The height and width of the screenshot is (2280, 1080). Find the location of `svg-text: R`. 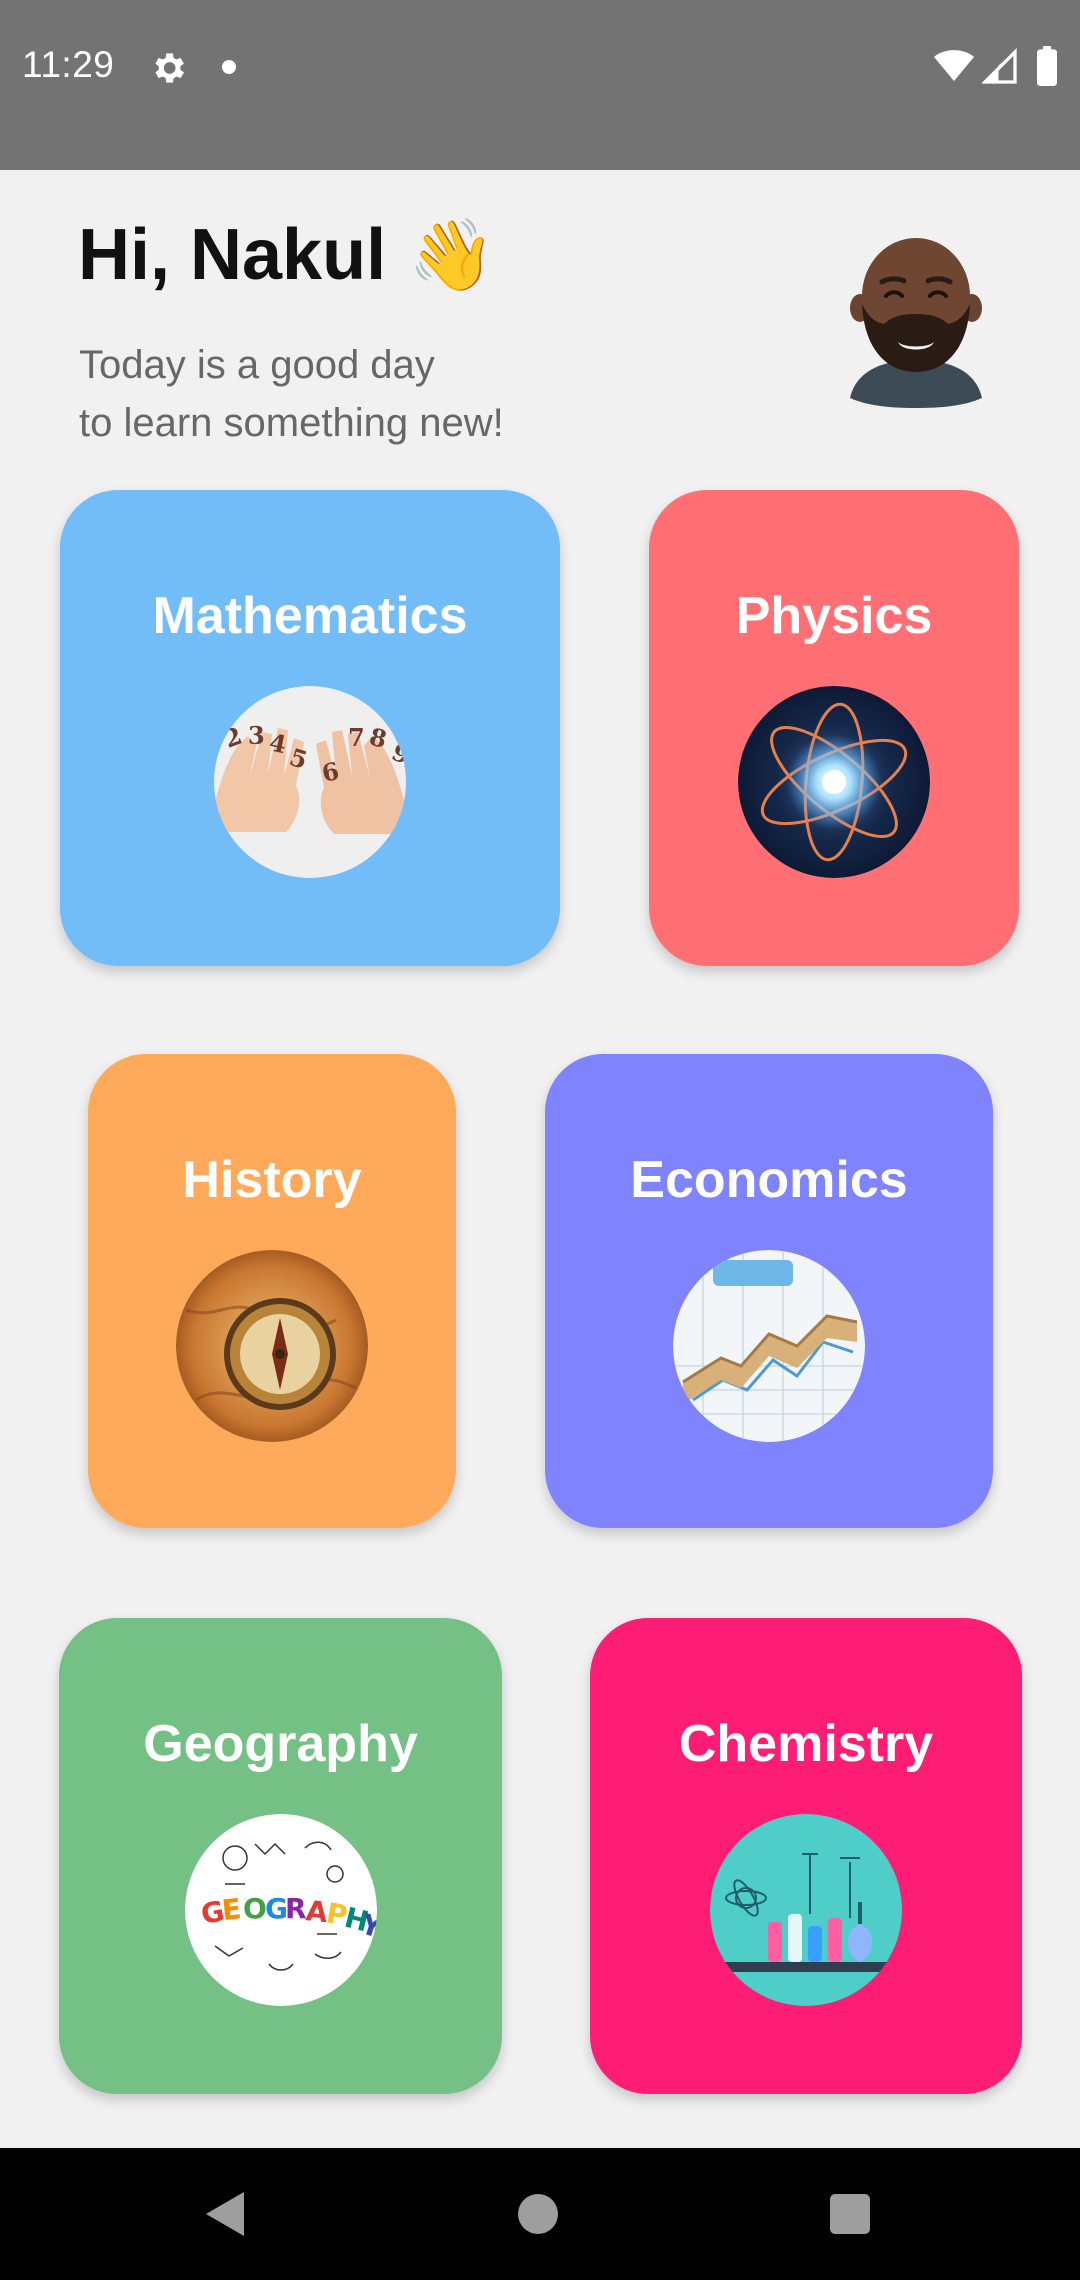

svg-text: R is located at coordinates (296, 1908).